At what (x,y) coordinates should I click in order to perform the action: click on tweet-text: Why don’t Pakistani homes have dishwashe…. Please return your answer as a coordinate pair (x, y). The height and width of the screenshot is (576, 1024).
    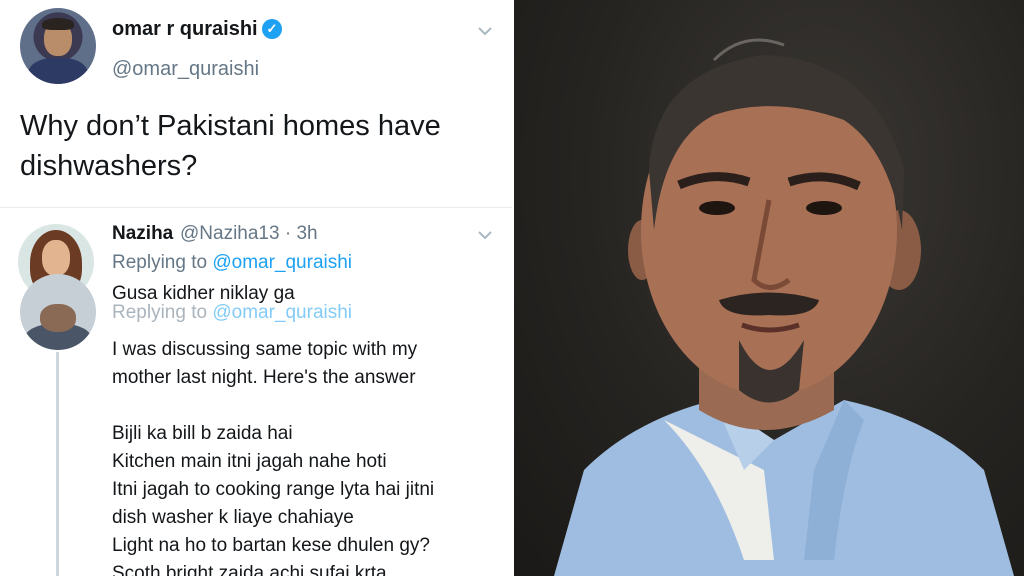
    Looking at the image, I should click on (230, 146).